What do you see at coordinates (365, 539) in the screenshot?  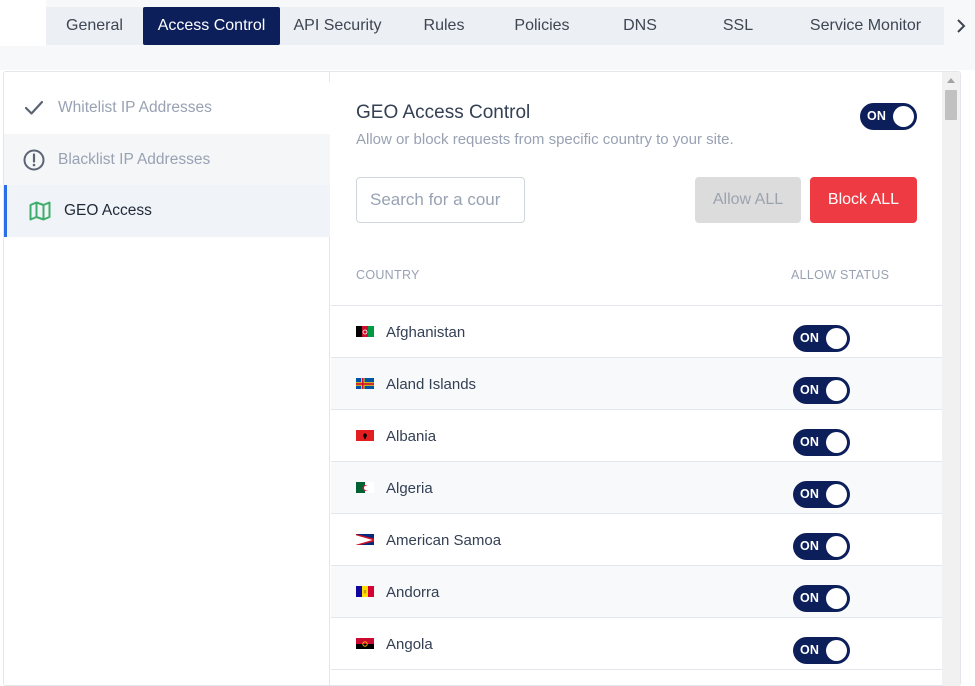 I see `flag-american-samoa-icon` at bounding box center [365, 539].